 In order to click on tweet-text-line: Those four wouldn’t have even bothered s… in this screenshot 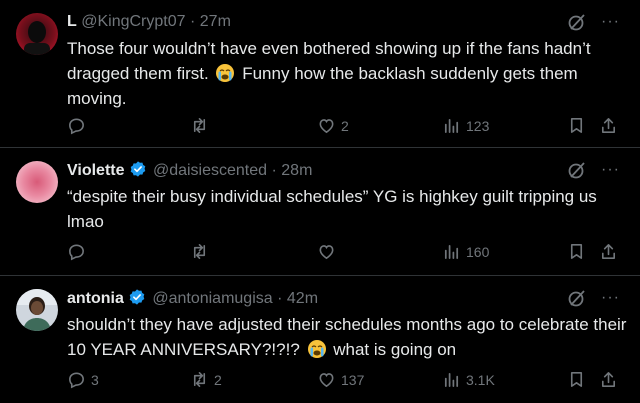, I will do `click(329, 48)`.